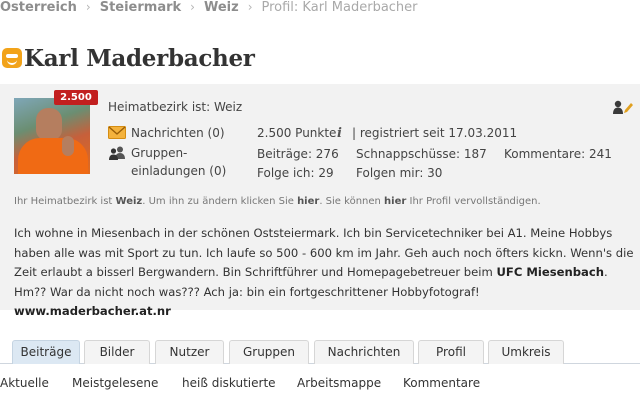  Describe the element at coordinates (181, 162) in the screenshot. I see `group-invites-link: Gruppen-einladungen (0)` at that location.